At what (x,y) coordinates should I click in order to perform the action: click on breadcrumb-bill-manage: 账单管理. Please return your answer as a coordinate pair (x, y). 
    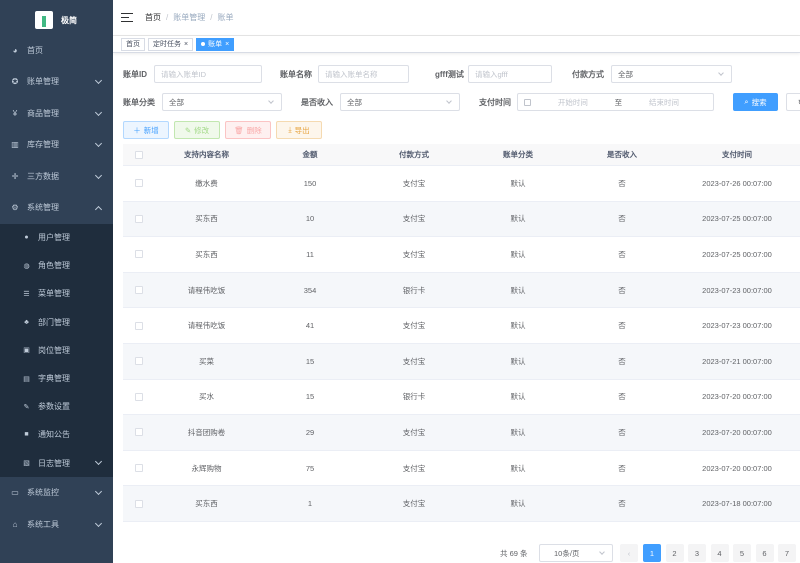
    Looking at the image, I should click on (189, 17).